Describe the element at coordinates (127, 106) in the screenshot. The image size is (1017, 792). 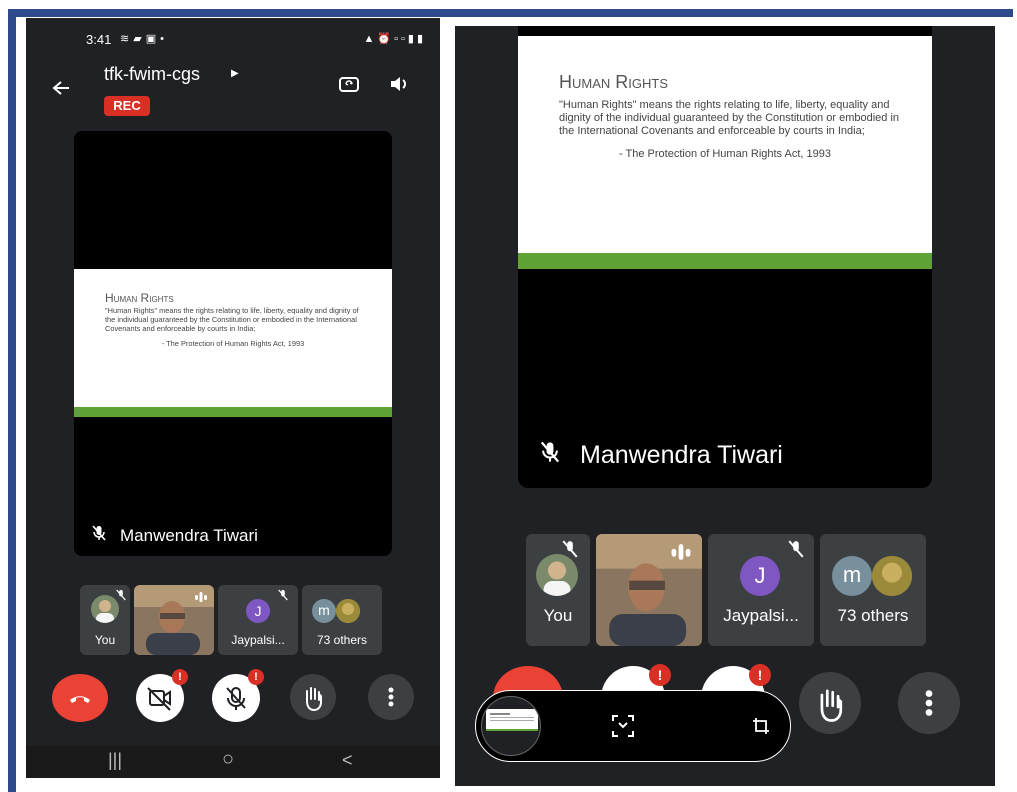
I see `rec-badge: REC` at that location.